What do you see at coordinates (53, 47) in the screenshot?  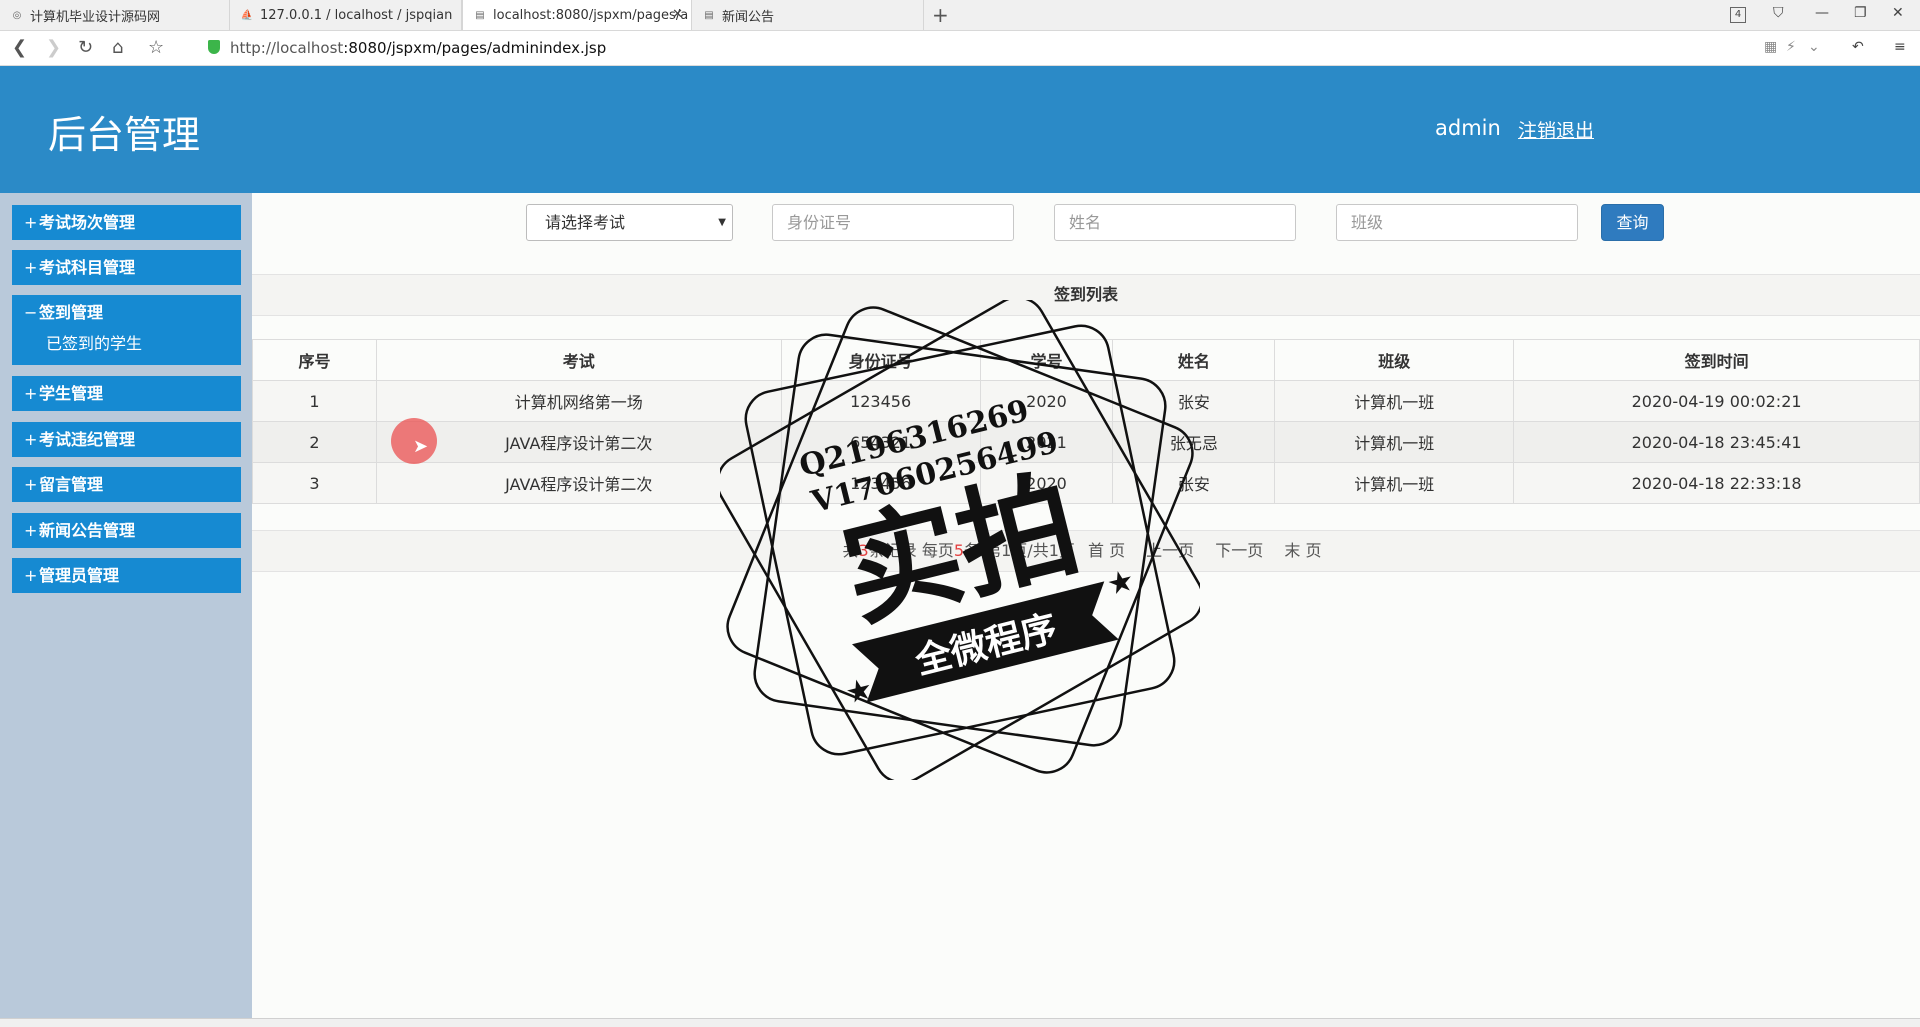 I see `forward-icon: ❯` at bounding box center [53, 47].